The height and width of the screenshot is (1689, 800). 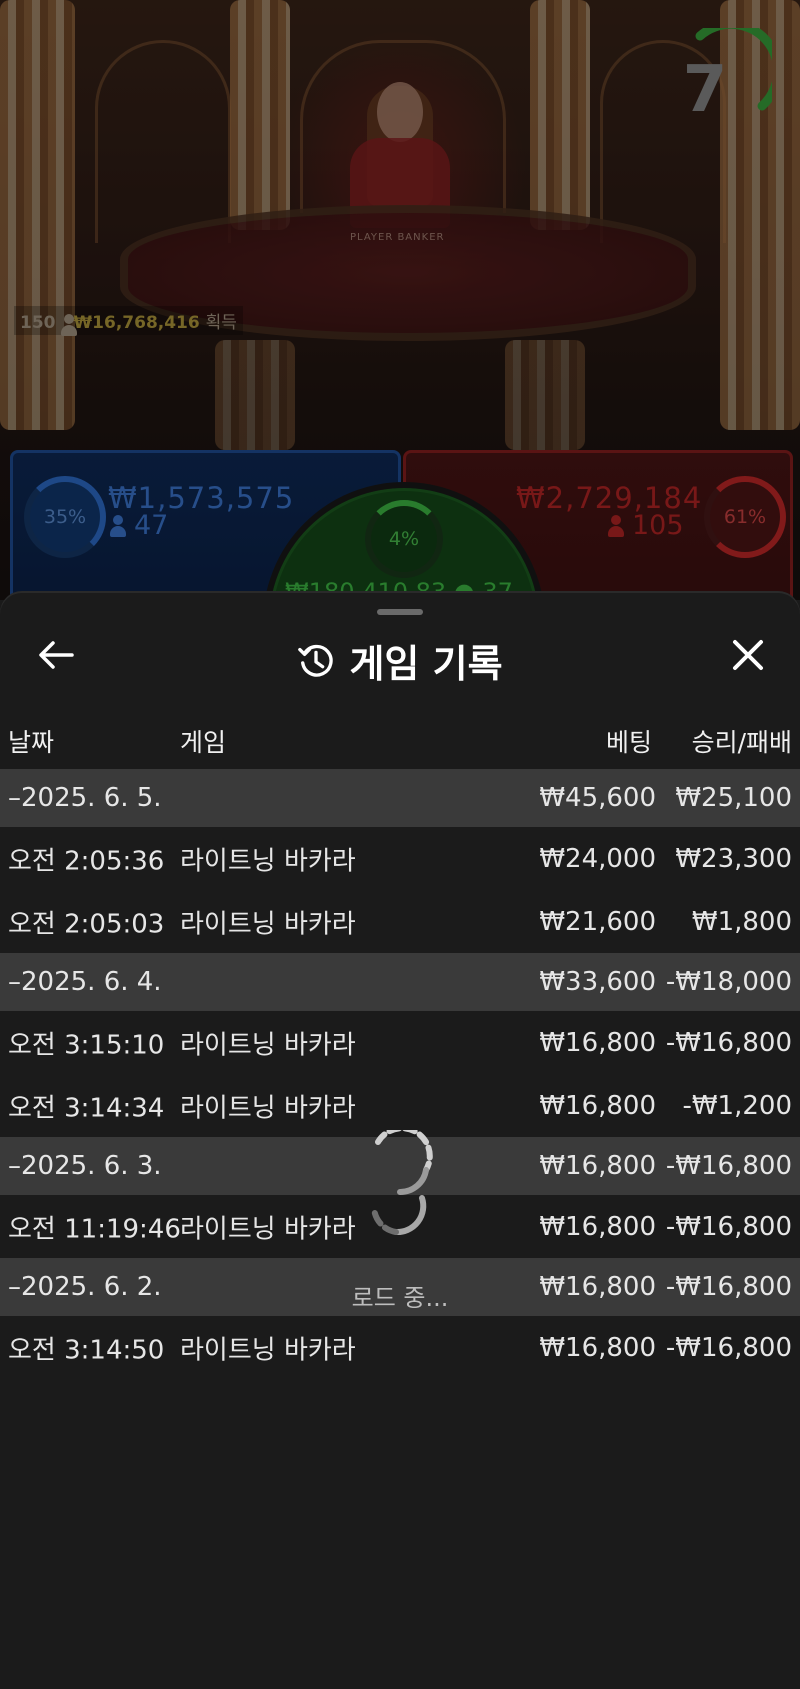 What do you see at coordinates (400, 858) in the screenshot?
I see `history-row: 오전 2:05:36 라이트닝 바카라 ₩24,000 ₩23,300` at bounding box center [400, 858].